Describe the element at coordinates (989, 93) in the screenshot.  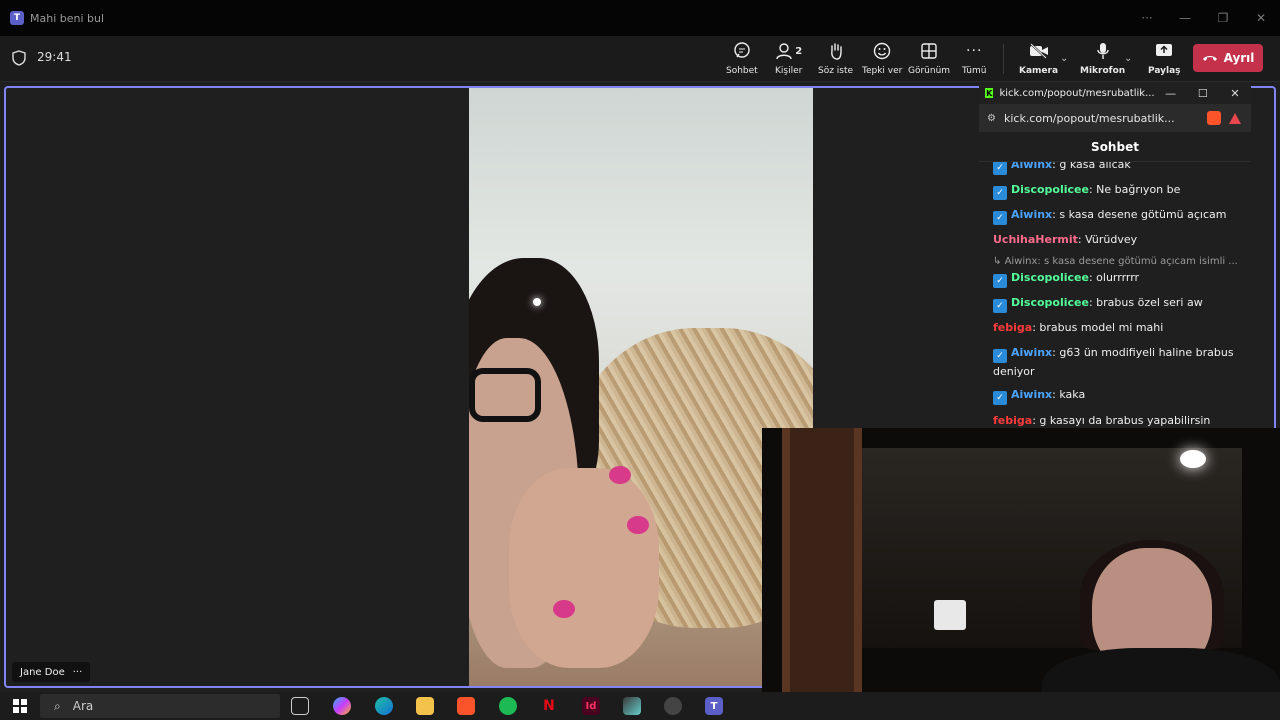
I see `kick-logo-icon: K` at that location.